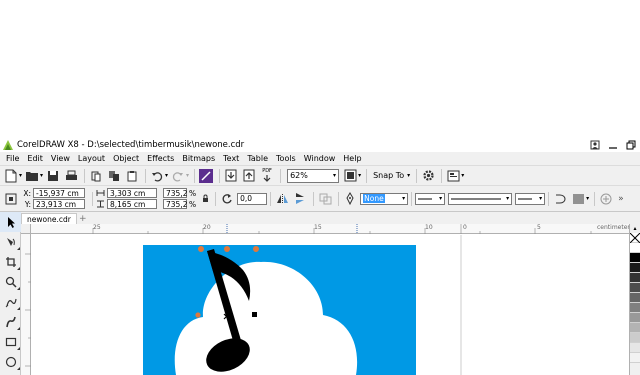 Image resolution: width=640 pixels, height=375 pixels. Describe the element at coordinates (300, 199) in the screenshot. I see `mirror-vertical-icon` at that location.